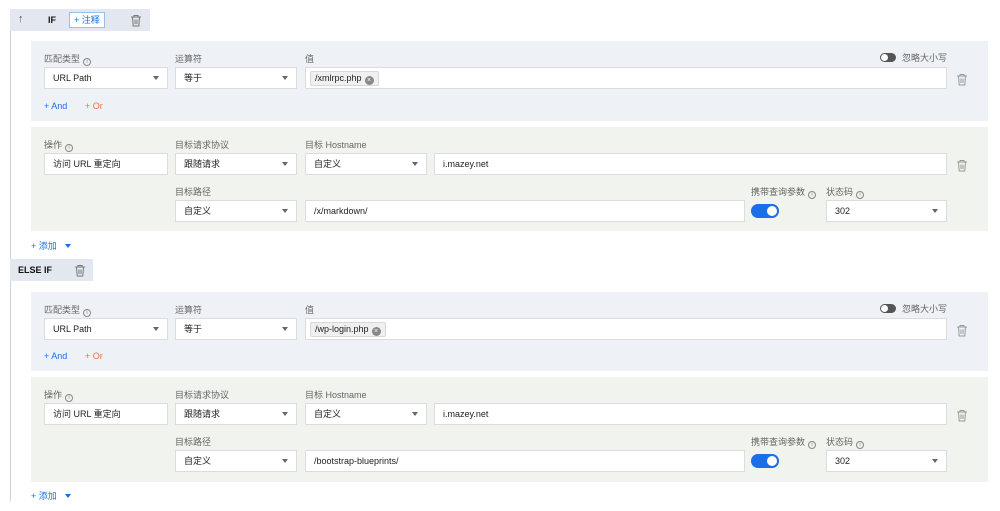 The image size is (1000, 511). I want to click on else-if-header: ELSE IF, so click(51, 270).